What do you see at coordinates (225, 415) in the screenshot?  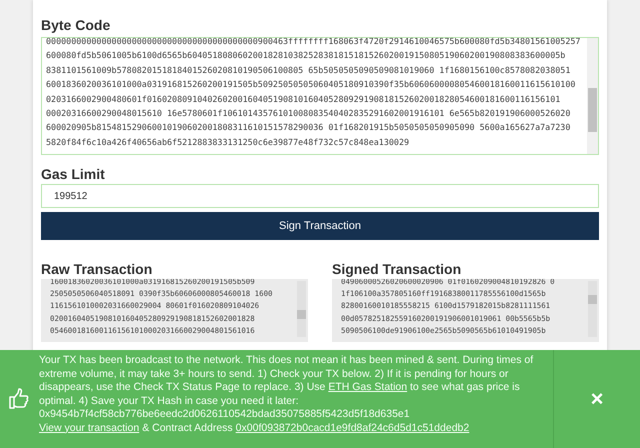 I see `transaction-hash: 0x9454b7f4cf58cb776be6eedc2d0626110542bdad35075885f5423d5f18d635e1` at bounding box center [225, 415].